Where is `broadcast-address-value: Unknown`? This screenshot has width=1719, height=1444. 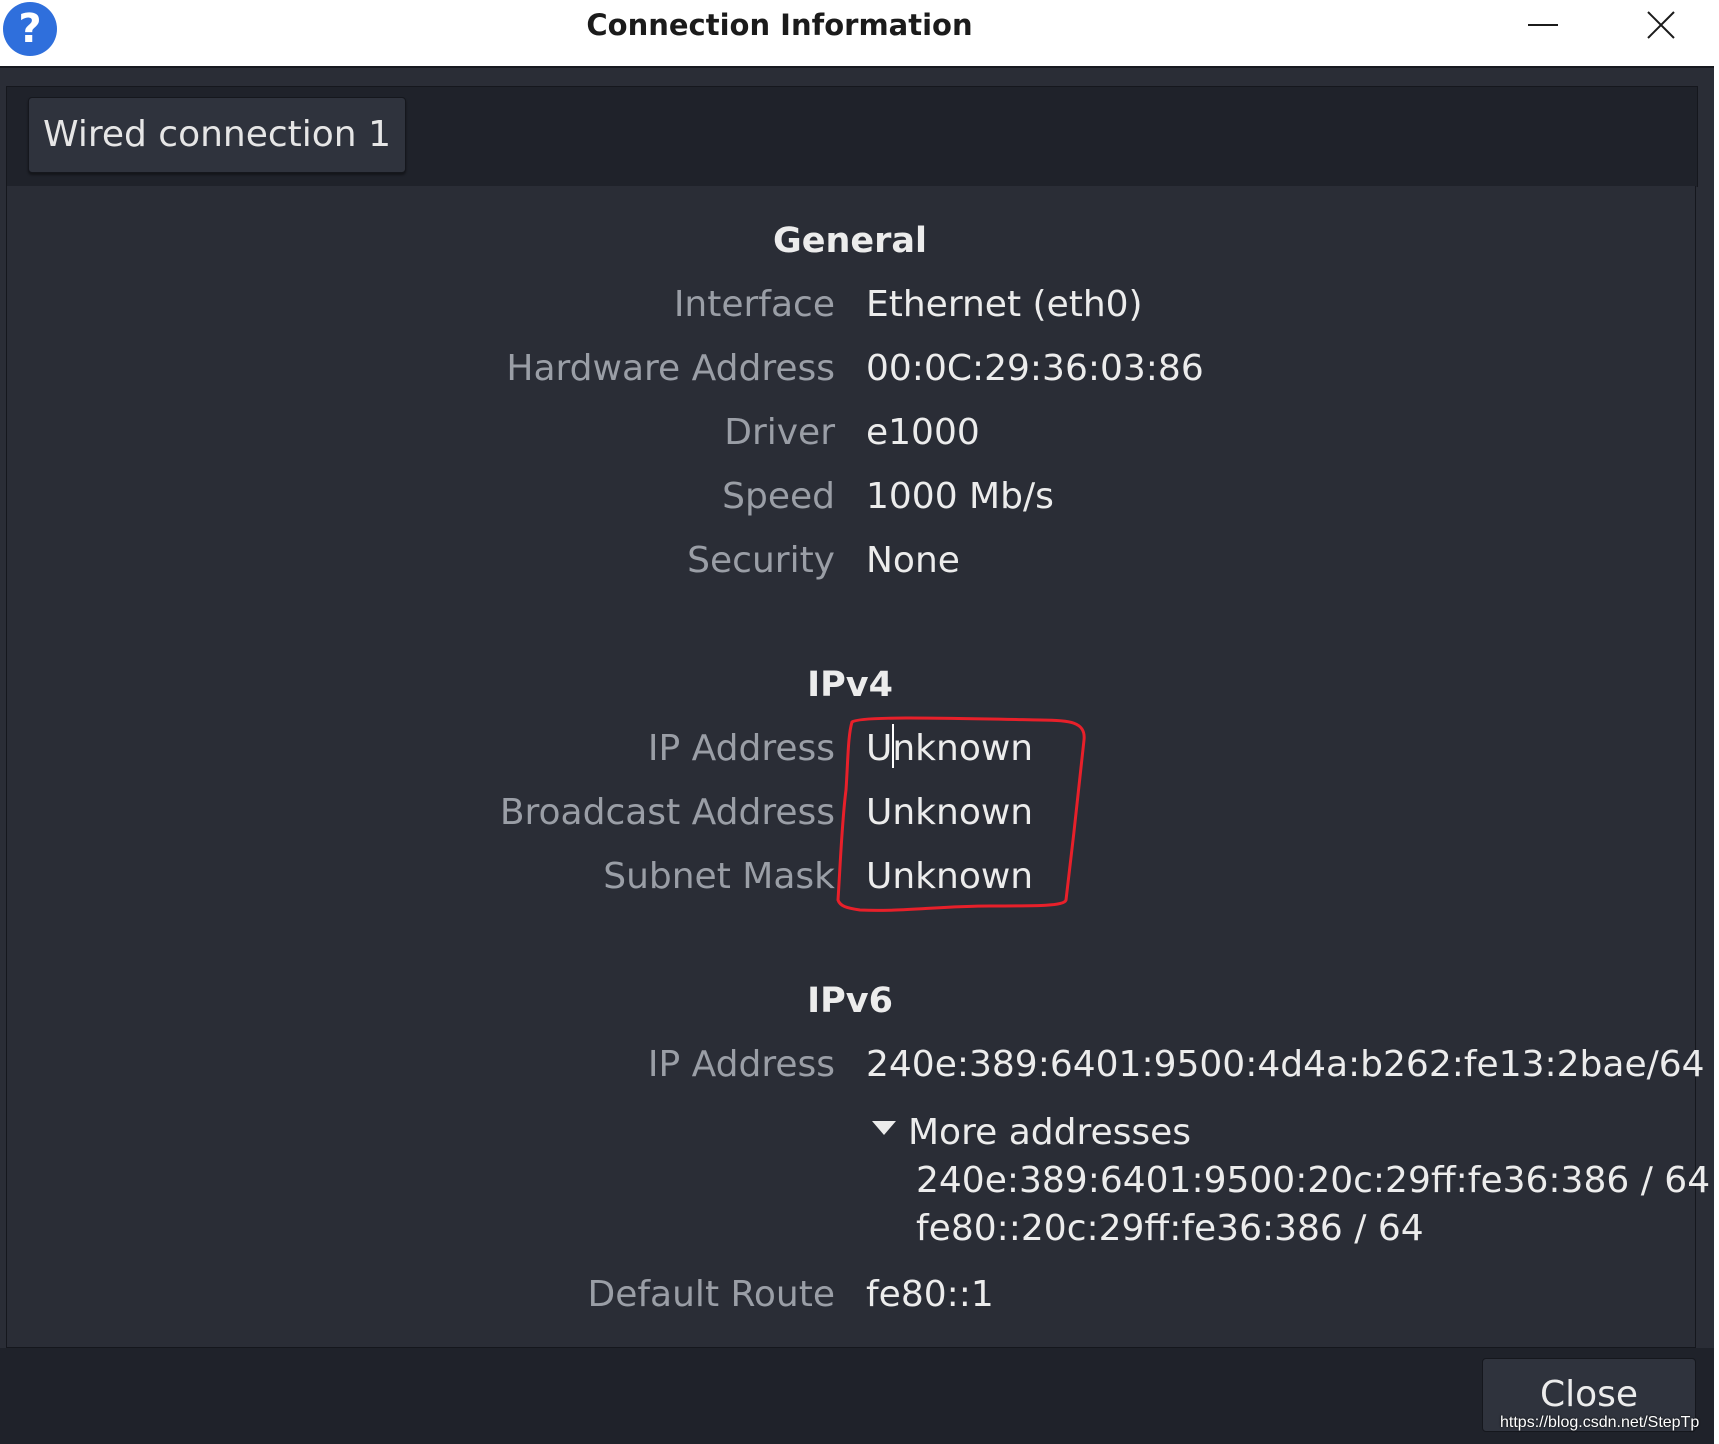
broadcast-address-value: Unknown is located at coordinates (950, 812).